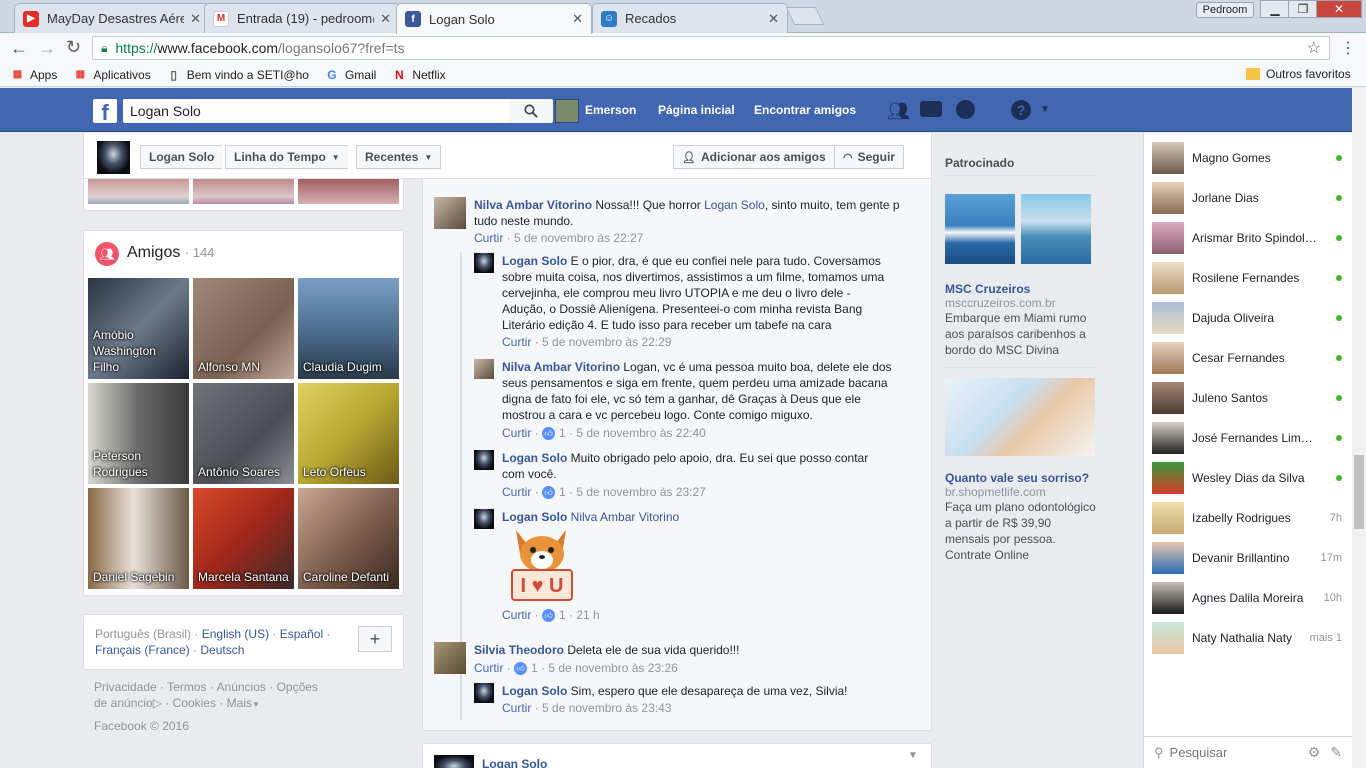 The image size is (1366, 768). Describe the element at coordinates (734, 205) in the screenshot. I see `mention-link: Logan Solo` at that location.